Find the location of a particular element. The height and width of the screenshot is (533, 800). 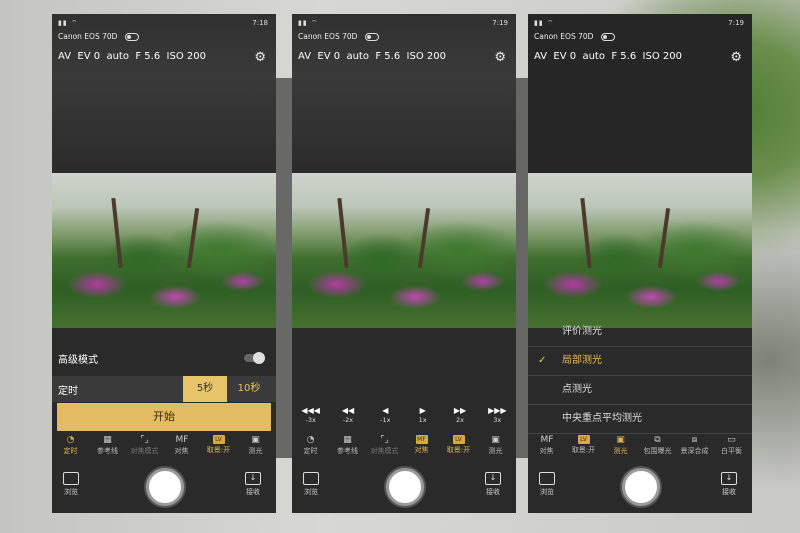

mf-icon: MF is located at coordinates (547, 440).